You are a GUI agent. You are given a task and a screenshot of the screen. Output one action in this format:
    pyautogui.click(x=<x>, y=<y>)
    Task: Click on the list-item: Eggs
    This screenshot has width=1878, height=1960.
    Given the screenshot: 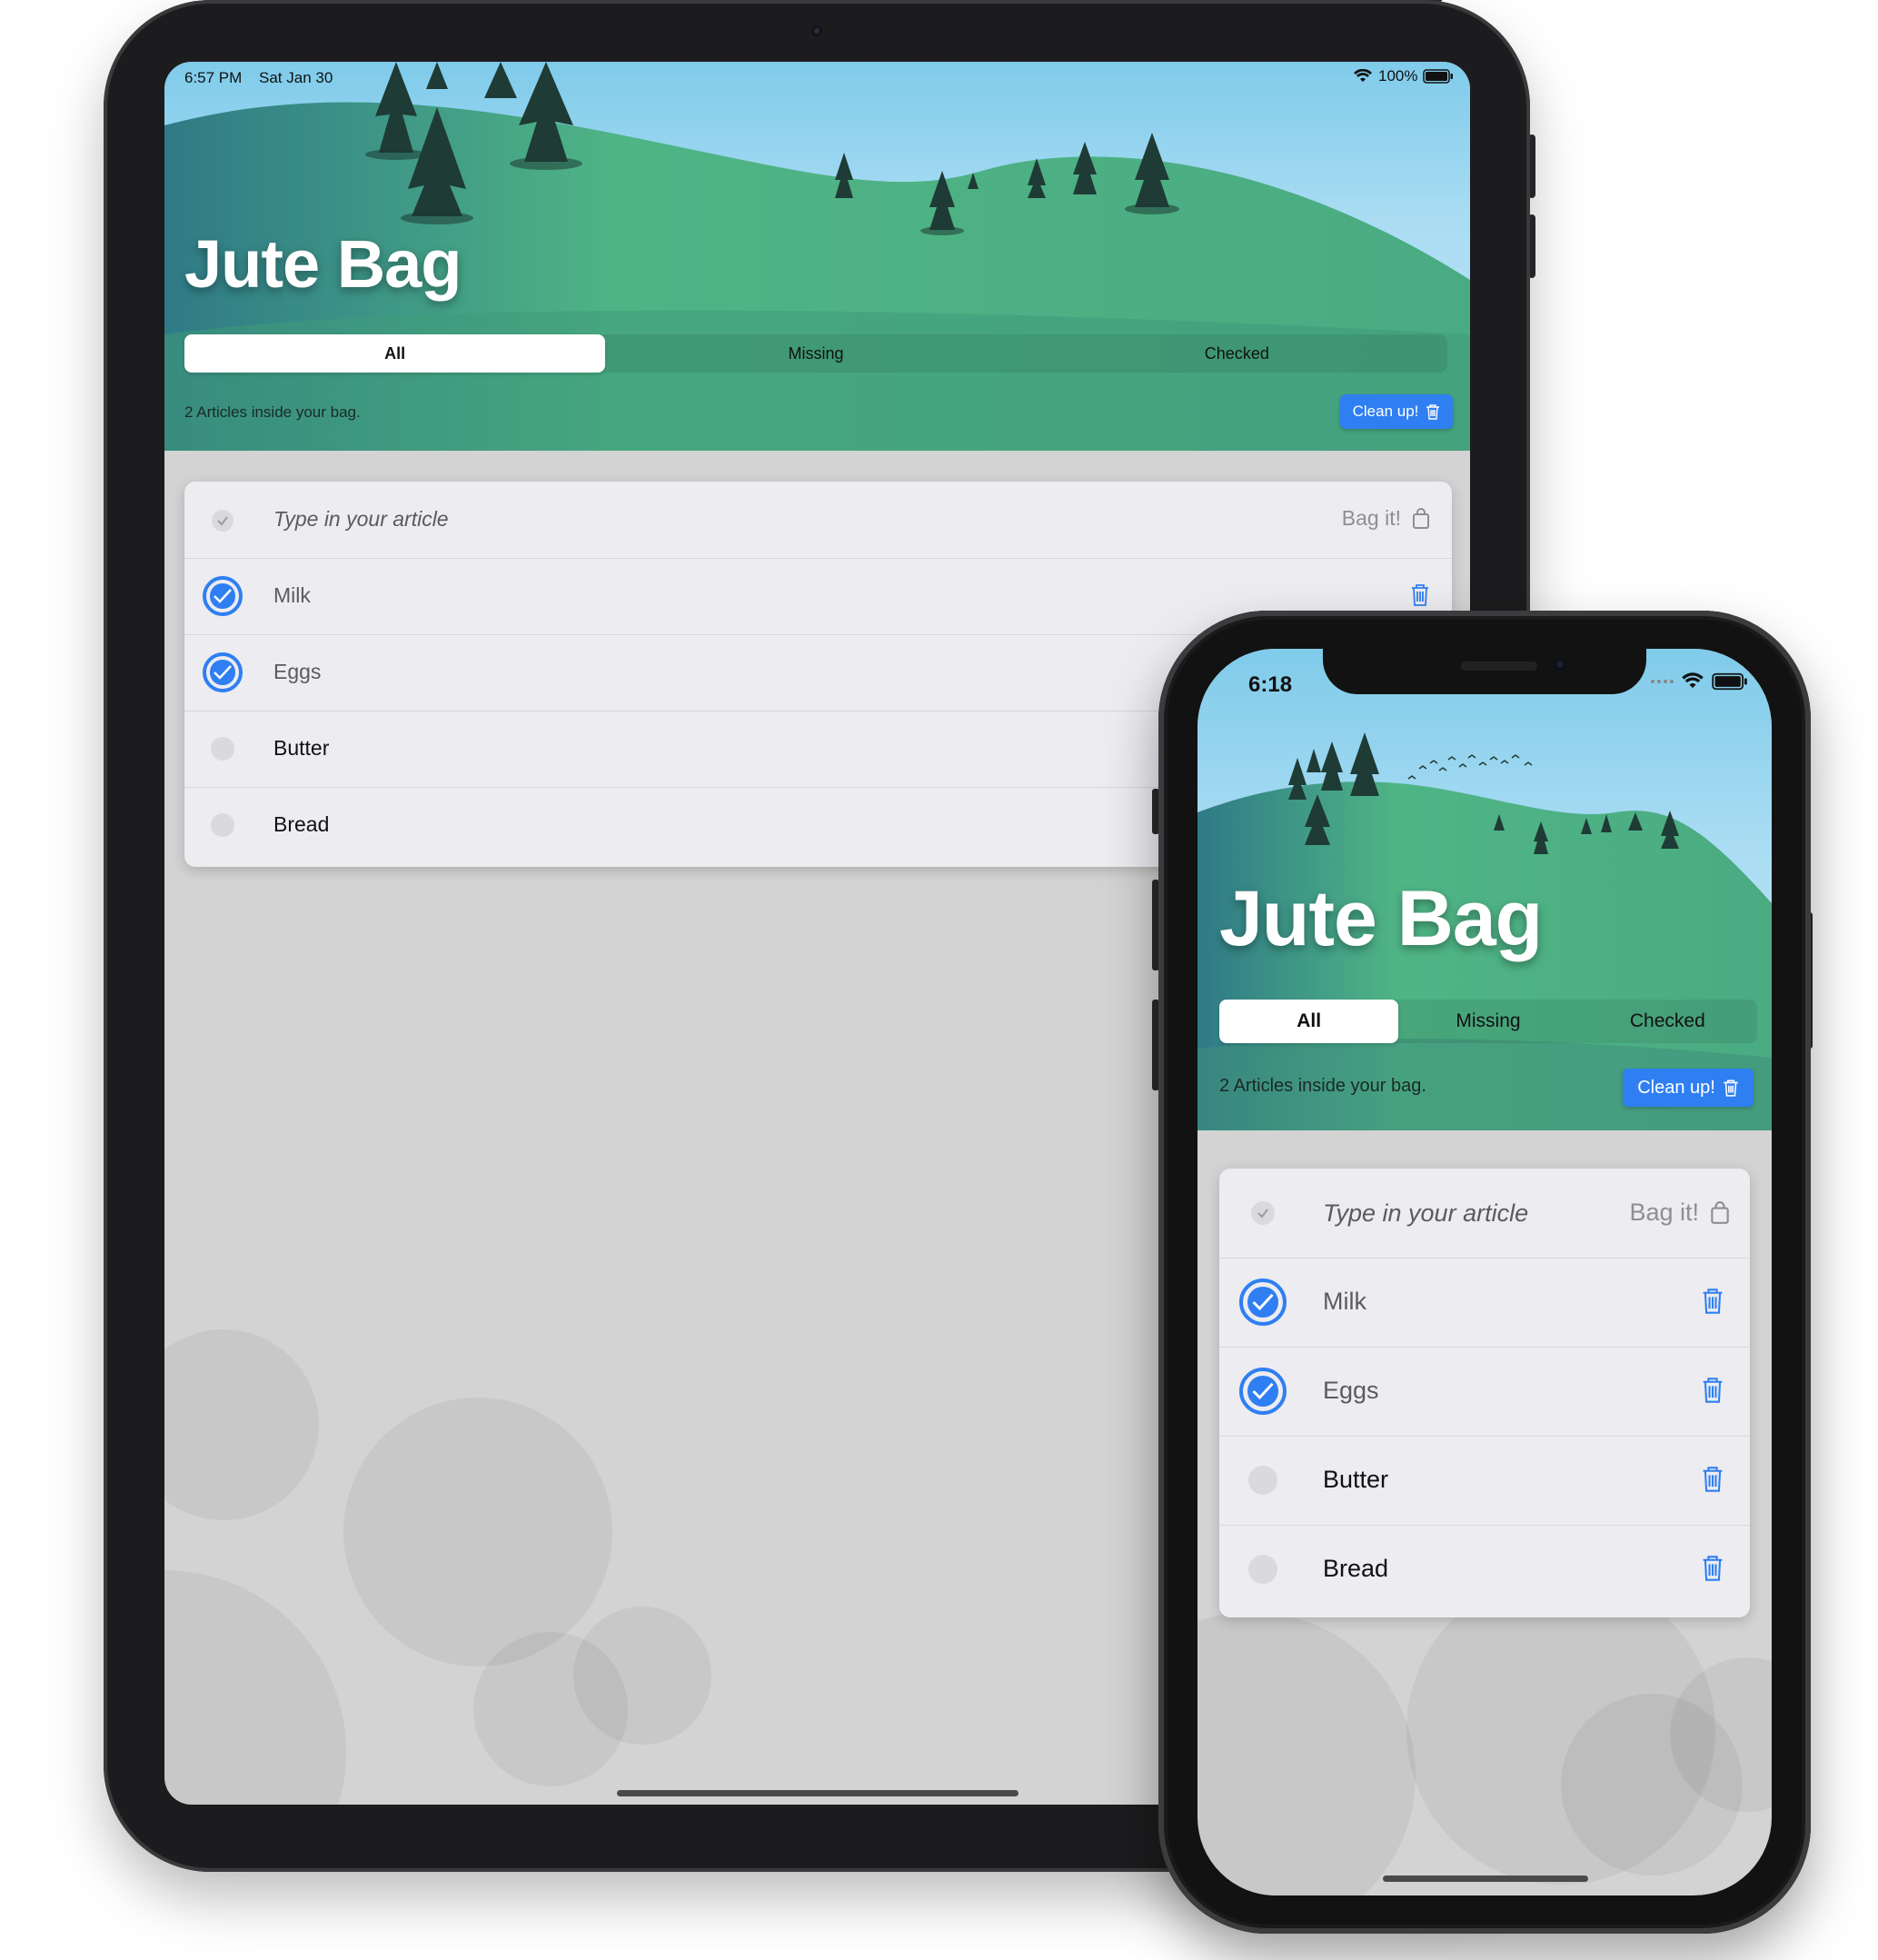 What is the action you would take?
    pyautogui.click(x=1484, y=1392)
    